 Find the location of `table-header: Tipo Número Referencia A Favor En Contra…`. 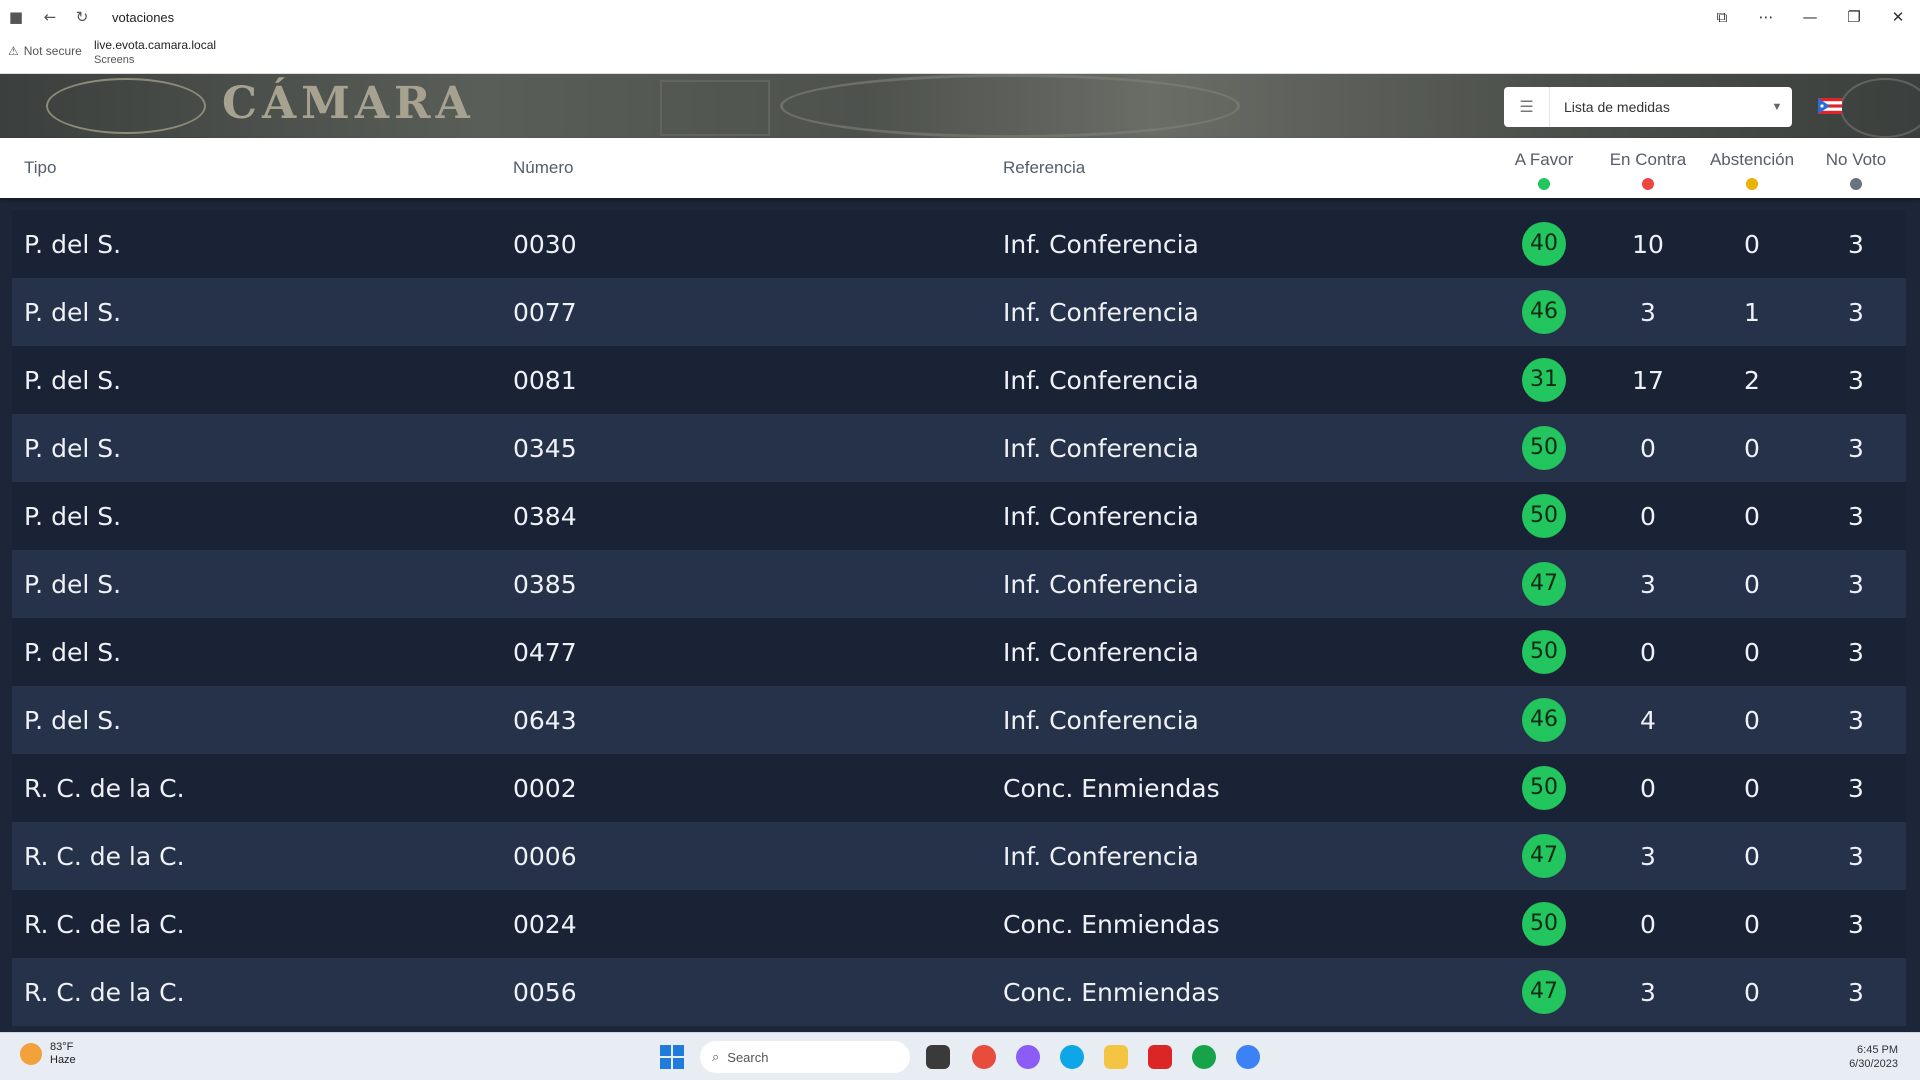

table-header: Tipo Número Referencia A Favor En Contra… is located at coordinates (960, 168).